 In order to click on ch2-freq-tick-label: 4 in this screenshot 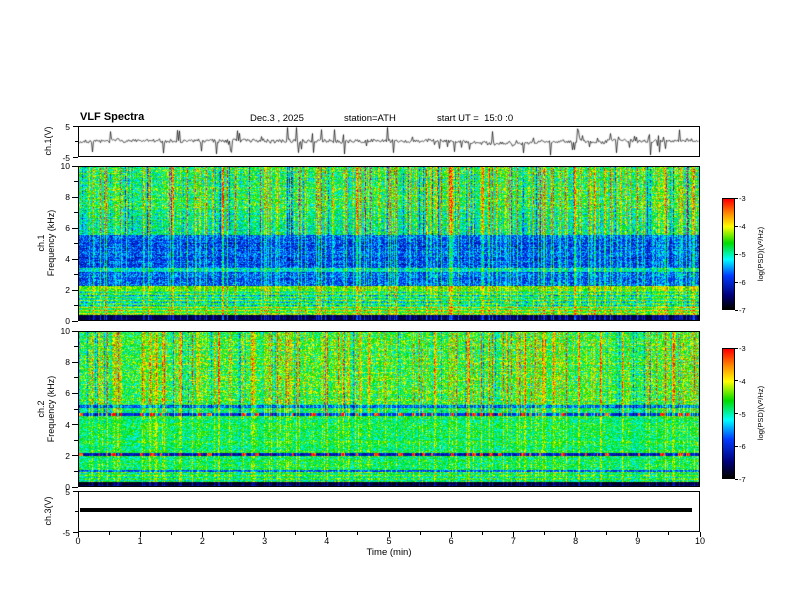, I will do `click(67, 424)`.